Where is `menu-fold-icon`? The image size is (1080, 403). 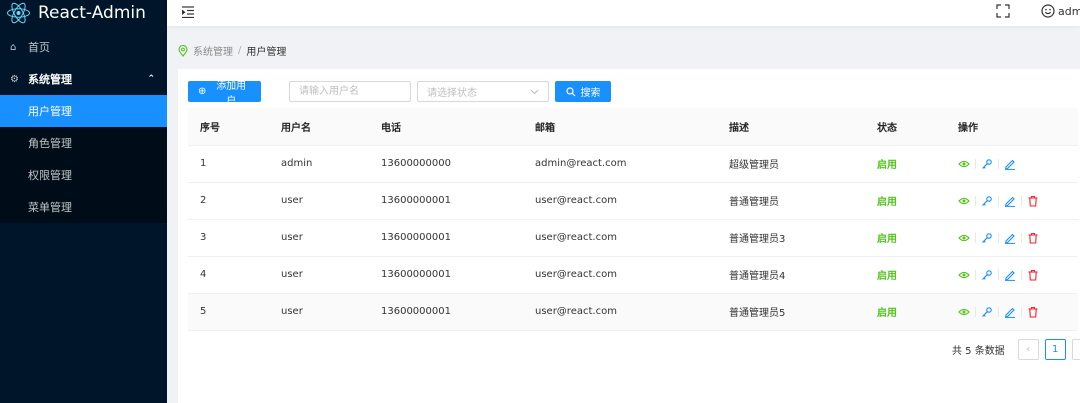 menu-fold-icon is located at coordinates (188, 12).